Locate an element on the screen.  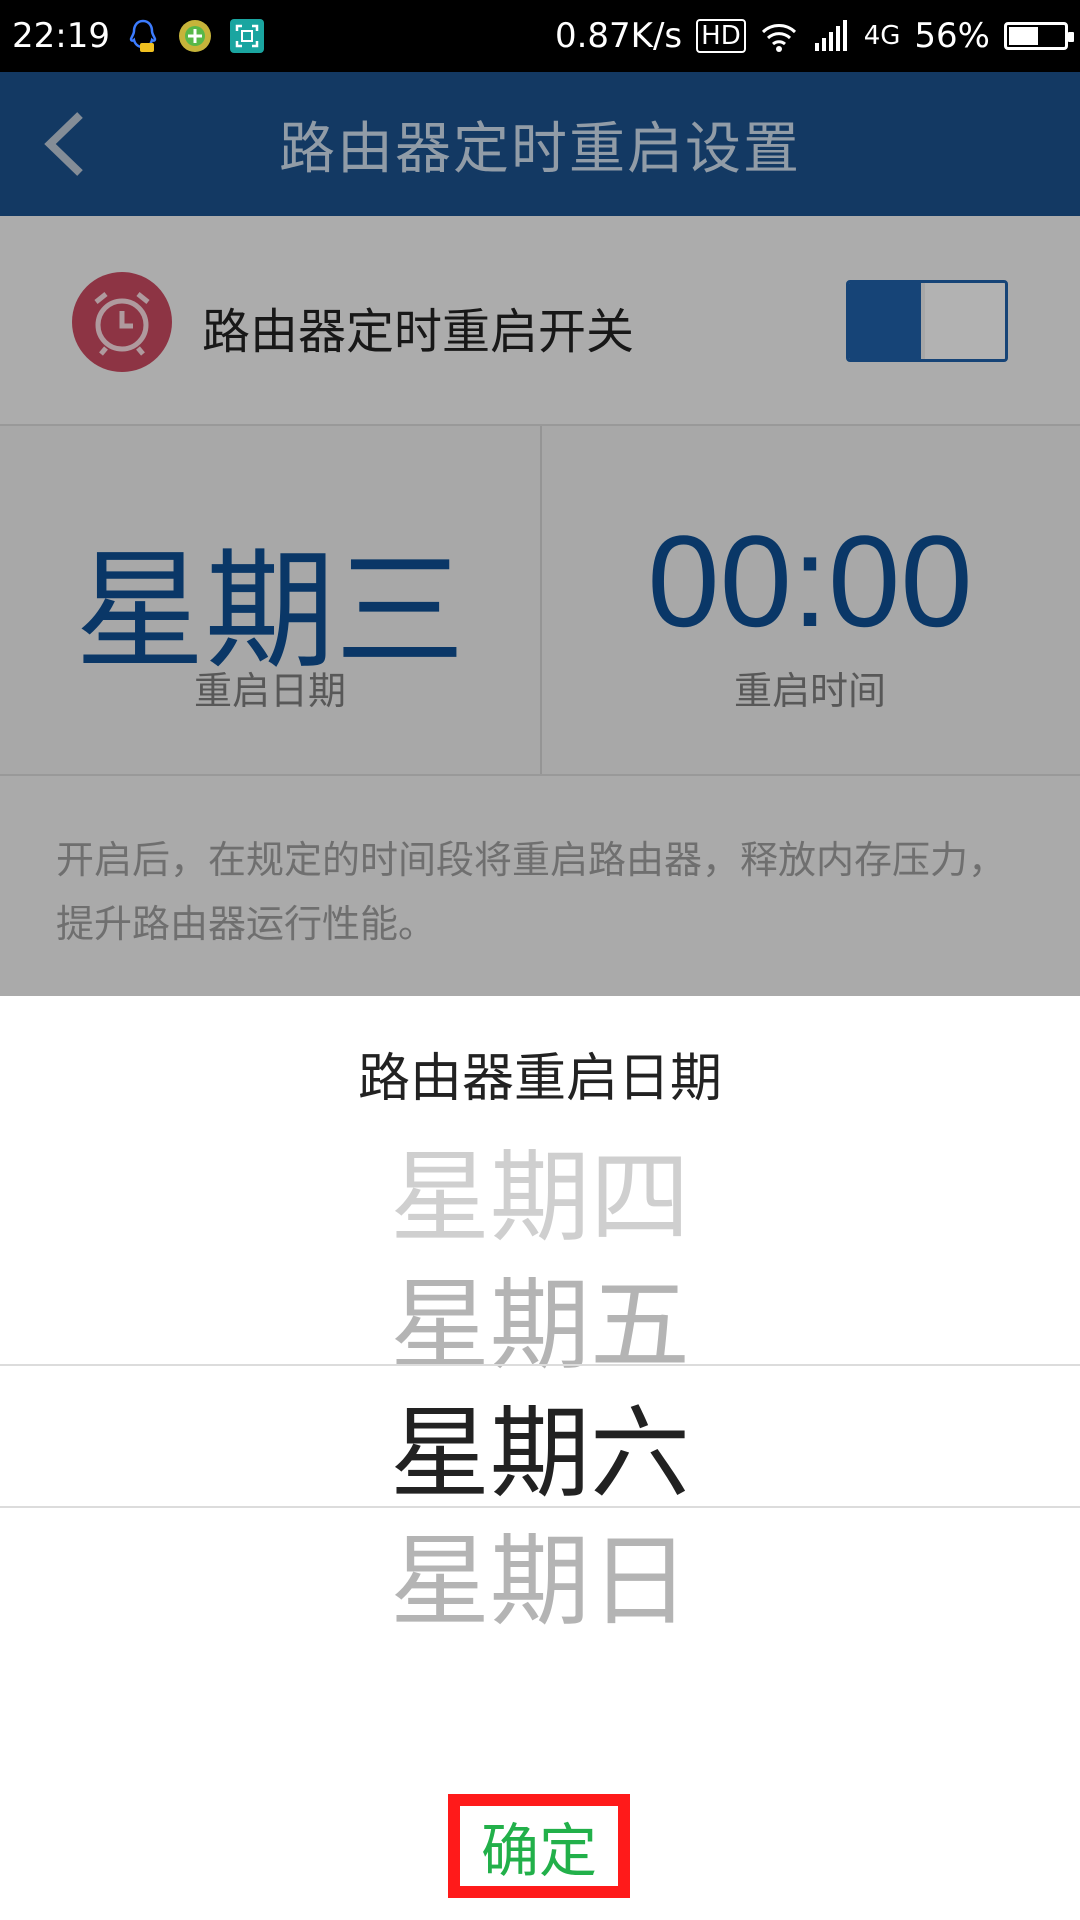
signal-icon is located at coordinates (830, 35).